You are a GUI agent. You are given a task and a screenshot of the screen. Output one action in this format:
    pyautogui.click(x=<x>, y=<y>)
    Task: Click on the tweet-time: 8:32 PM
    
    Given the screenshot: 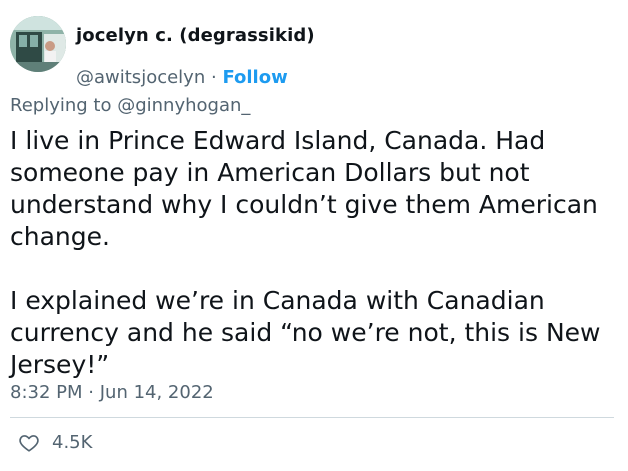 What is the action you would take?
    pyautogui.click(x=46, y=392)
    